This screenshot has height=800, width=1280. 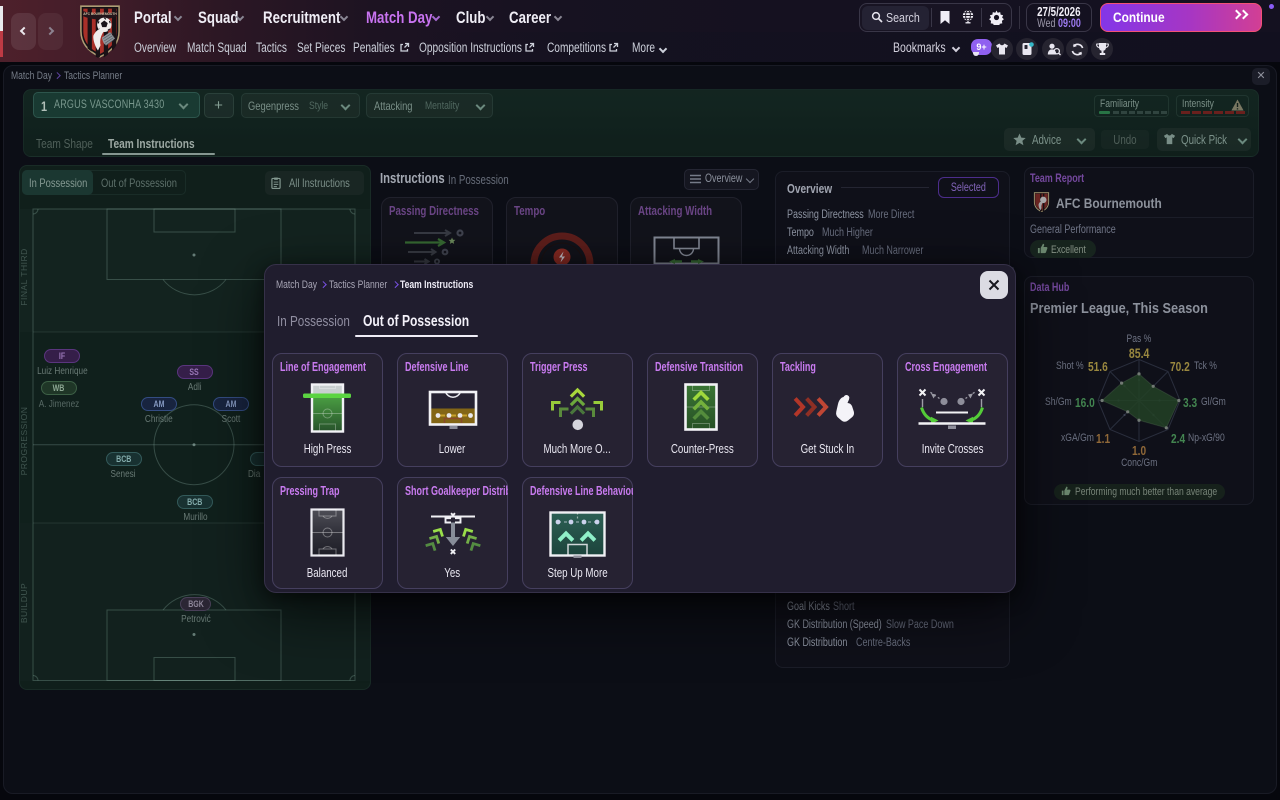 What do you see at coordinates (100, 14) in the screenshot?
I see `svg-text: AFC BOURNEMOUTH` at bounding box center [100, 14].